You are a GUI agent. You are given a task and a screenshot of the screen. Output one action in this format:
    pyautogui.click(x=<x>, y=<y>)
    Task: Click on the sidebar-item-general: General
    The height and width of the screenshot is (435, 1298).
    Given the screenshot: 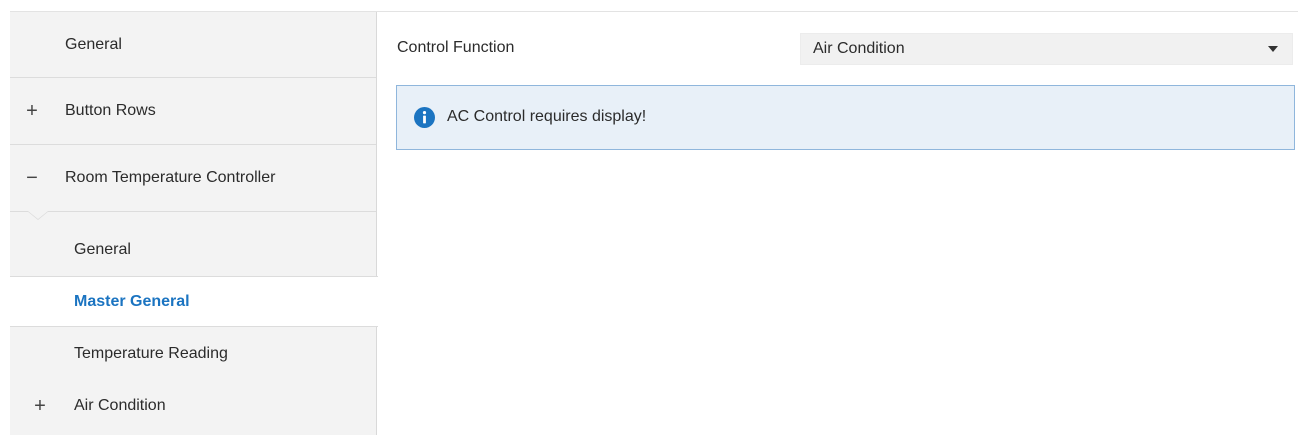 What is the action you would take?
    pyautogui.click(x=193, y=44)
    